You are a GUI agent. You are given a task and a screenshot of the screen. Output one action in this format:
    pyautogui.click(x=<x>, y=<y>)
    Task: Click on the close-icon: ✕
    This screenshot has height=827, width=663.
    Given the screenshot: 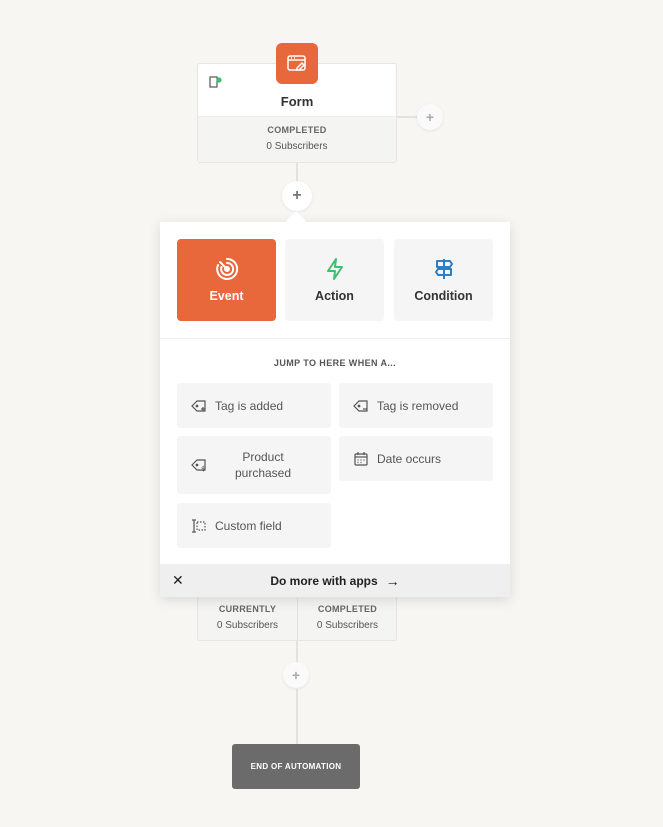 What is the action you would take?
    pyautogui.click(x=178, y=580)
    